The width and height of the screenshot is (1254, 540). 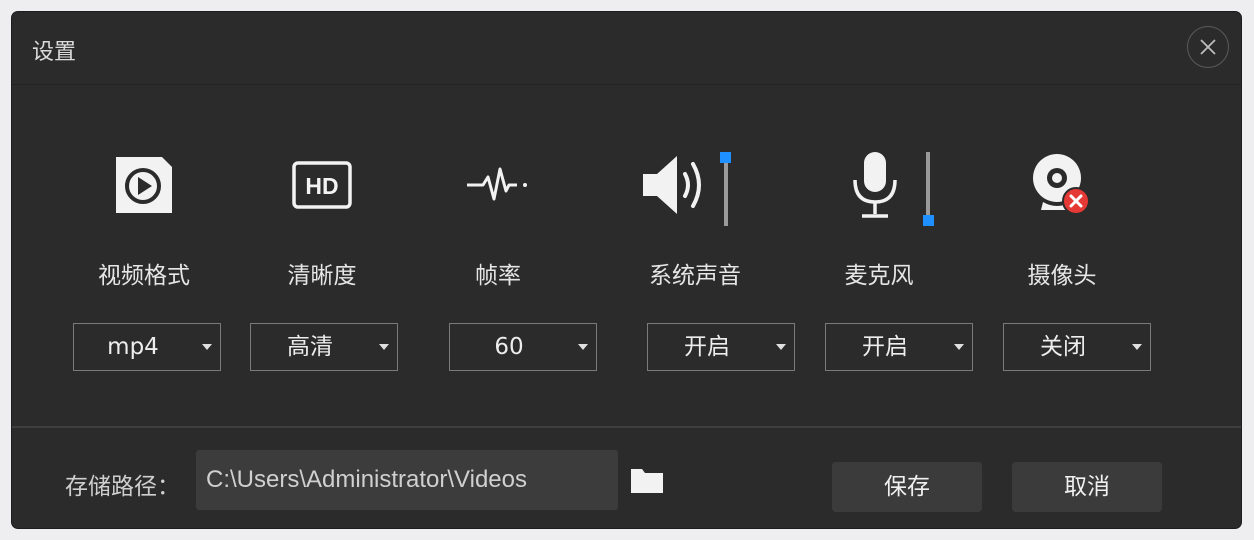 I want to click on storage-path-field: C:\Users\Administrator\Videos, so click(x=407, y=480).